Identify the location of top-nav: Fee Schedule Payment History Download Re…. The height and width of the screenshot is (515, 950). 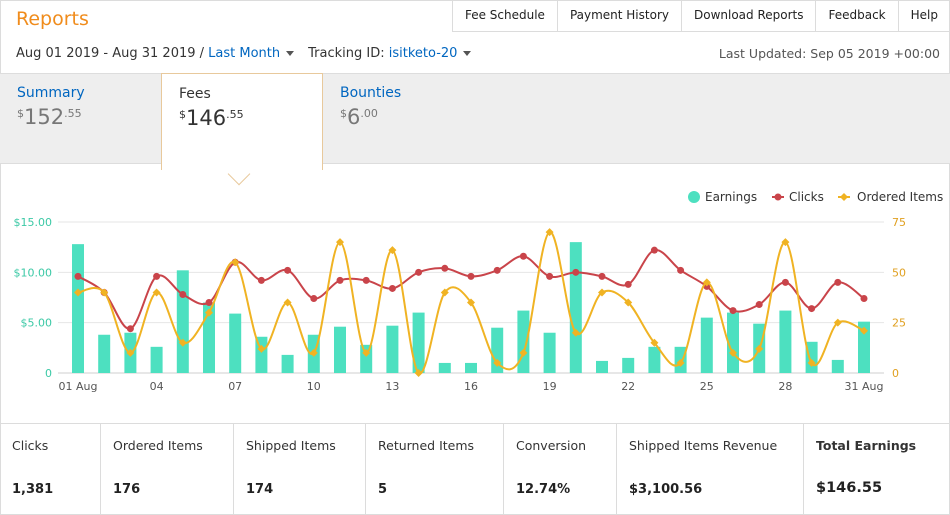
(700, 16).